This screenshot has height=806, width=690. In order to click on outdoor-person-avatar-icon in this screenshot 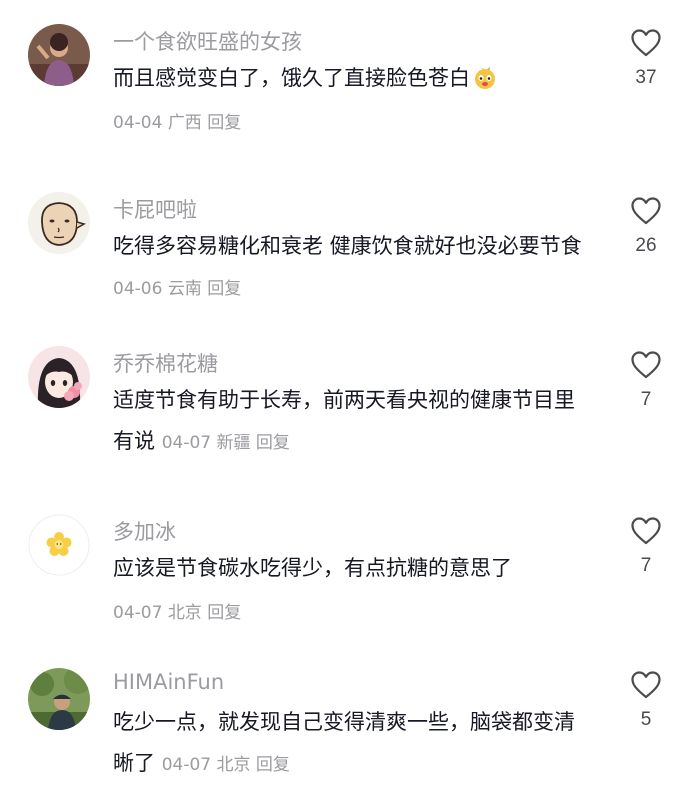, I will do `click(59, 699)`.